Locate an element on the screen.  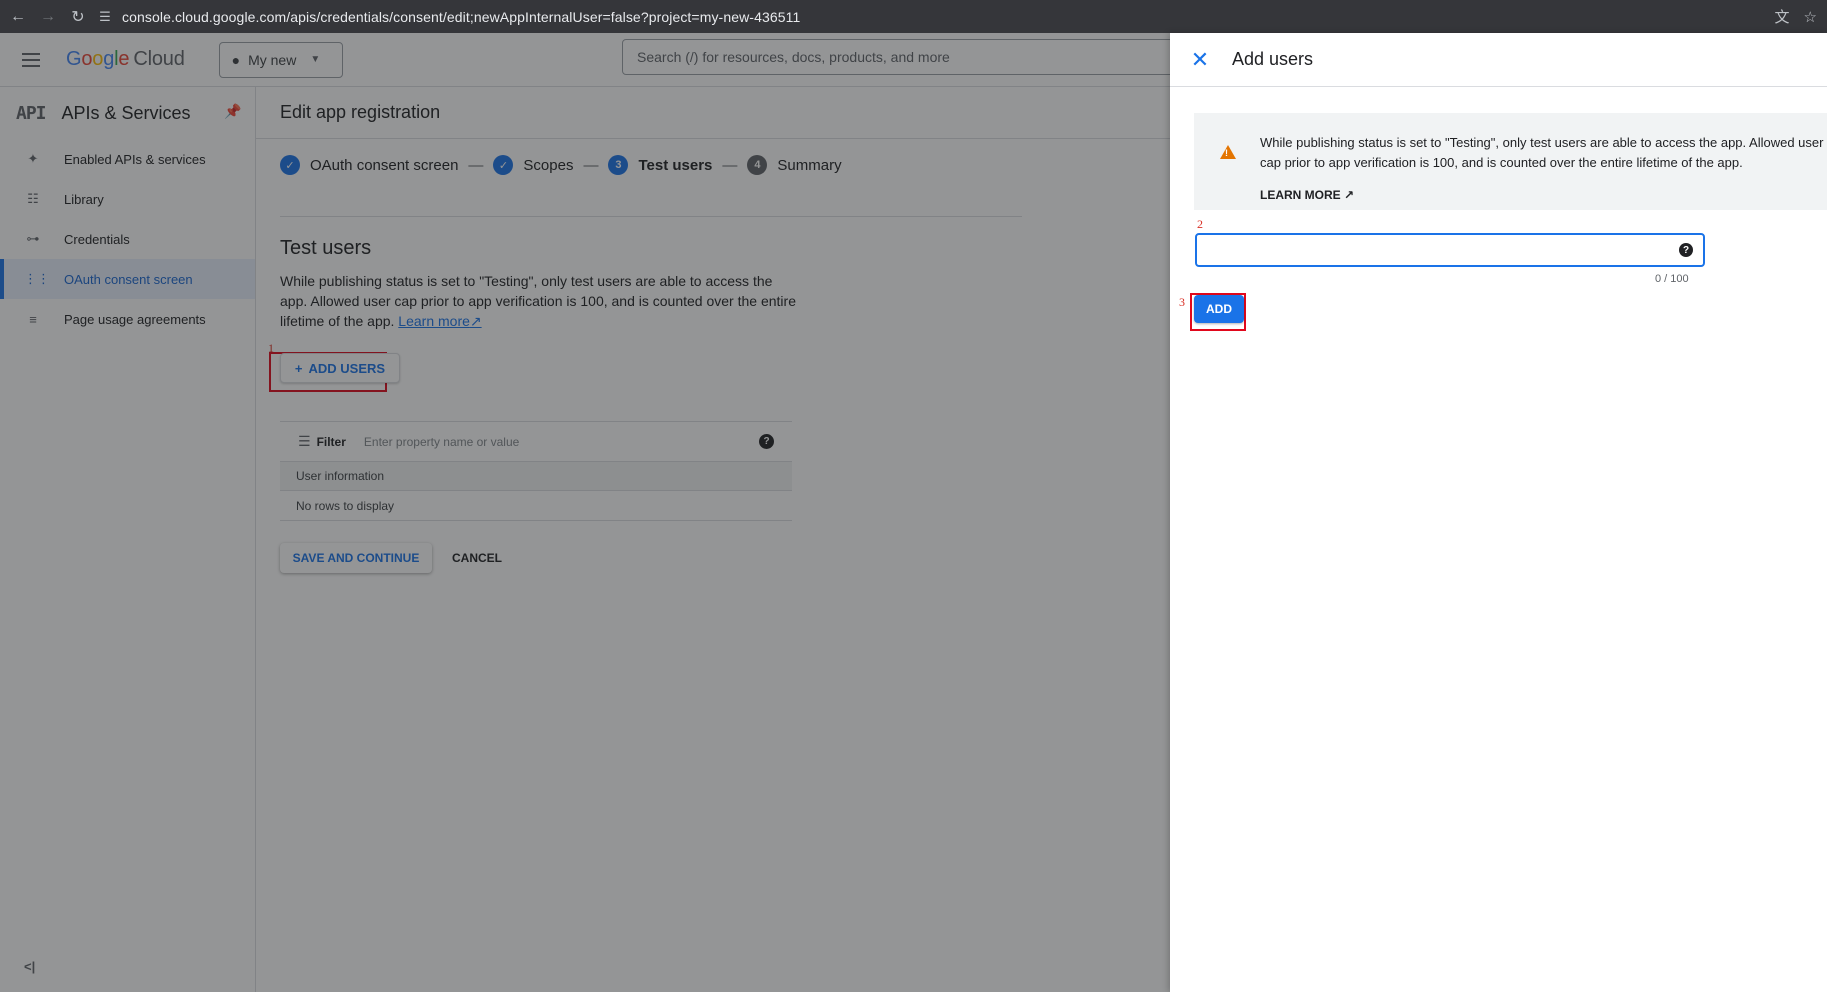
learn-more-label: LEARN MORE is located at coordinates (1300, 195).